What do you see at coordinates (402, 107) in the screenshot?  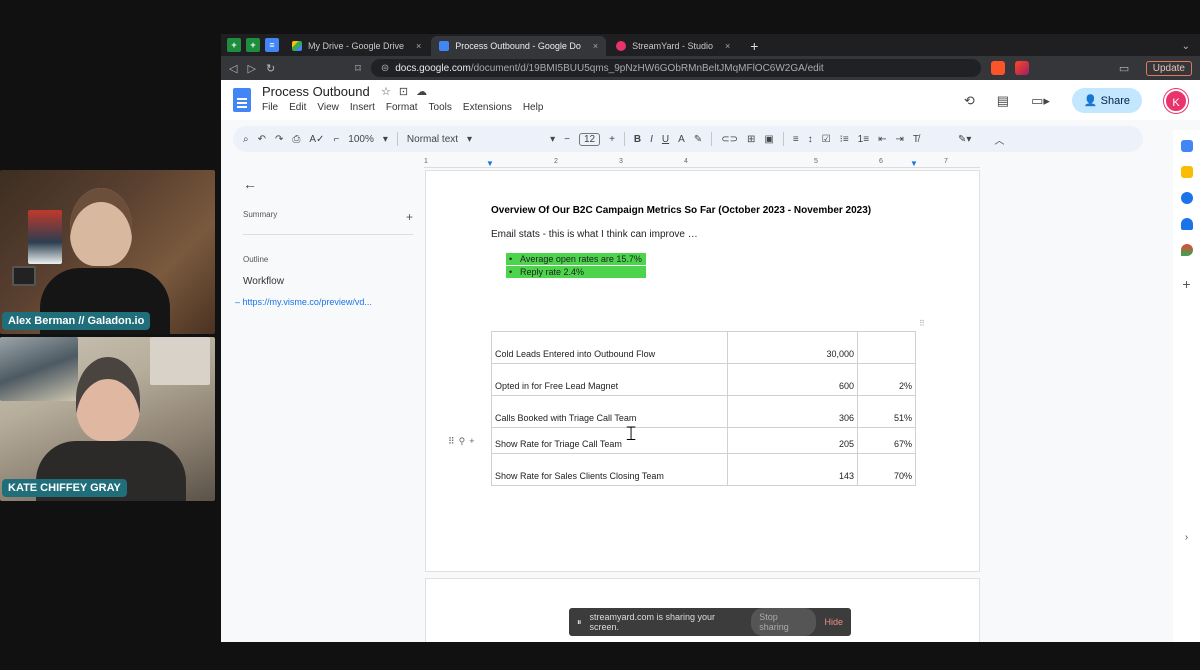 I see `menu-format: Format` at bounding box center [402, 107].